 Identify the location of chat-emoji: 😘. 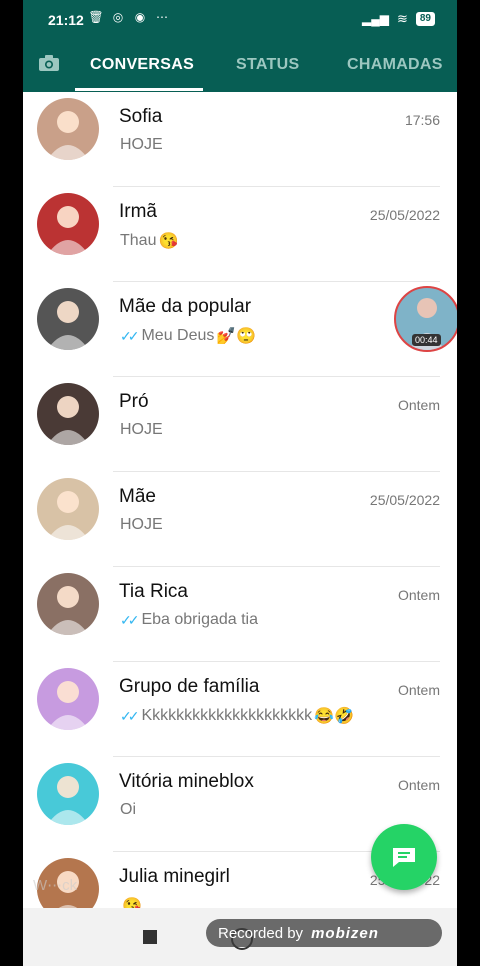
(168, 241).